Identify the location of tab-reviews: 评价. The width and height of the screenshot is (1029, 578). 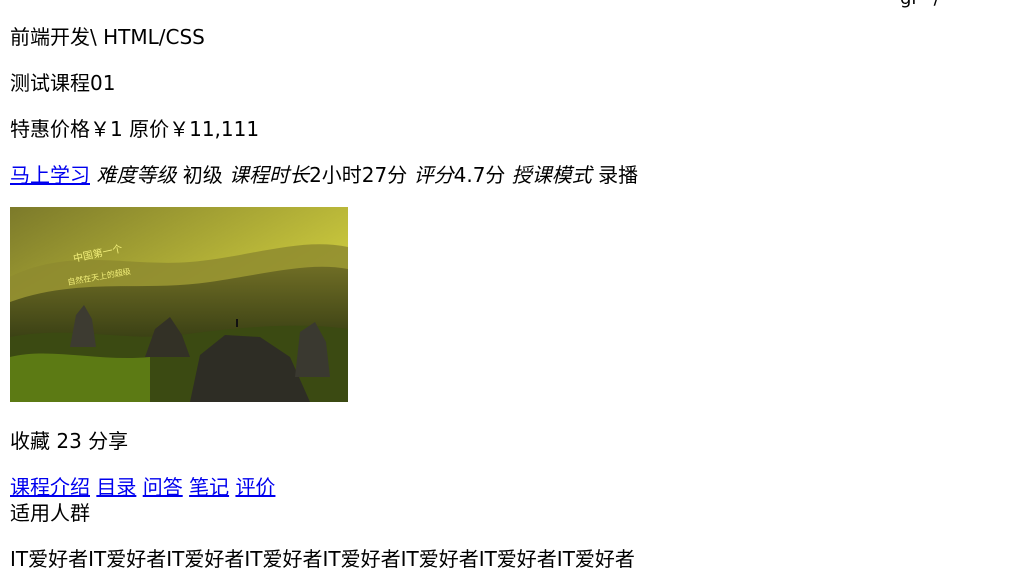
(255, 487).